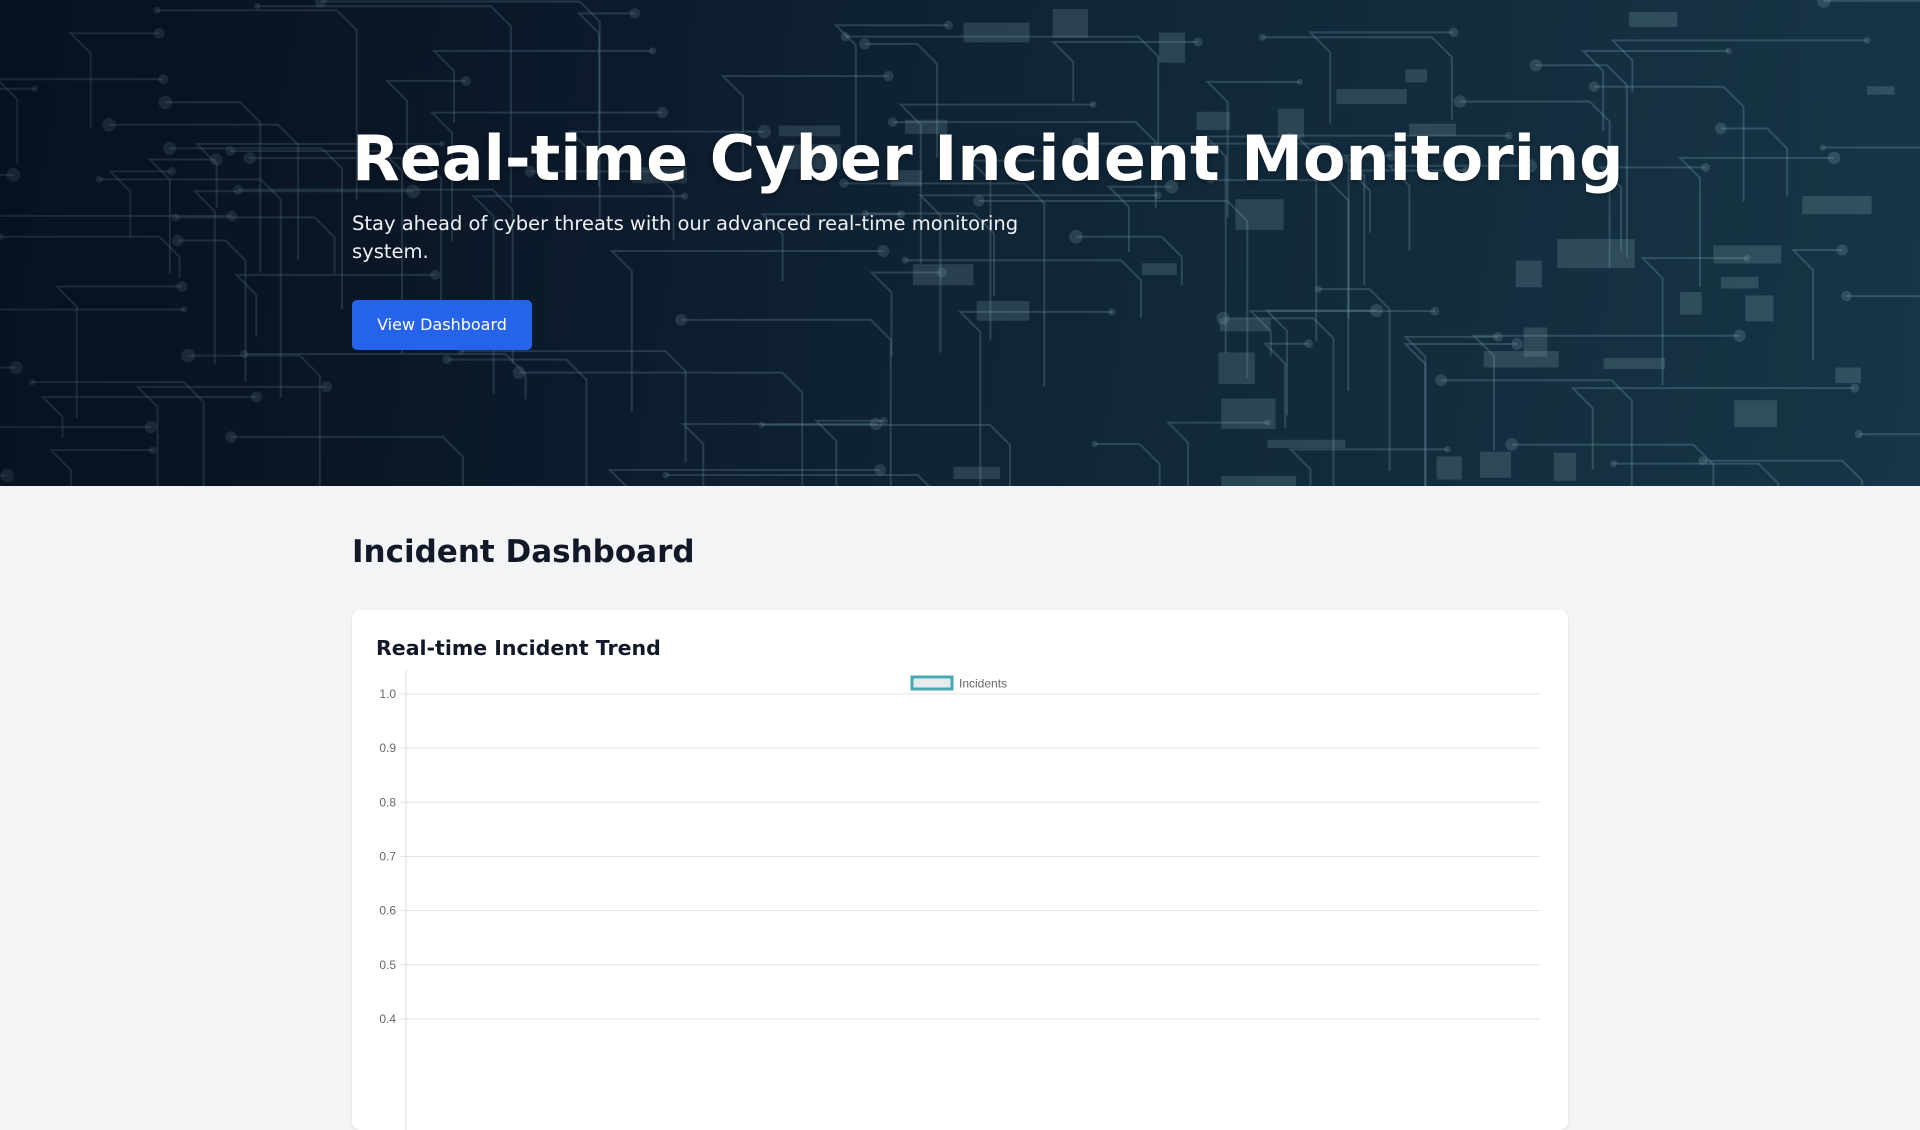 This screenshot has height=1130, width=1920. What do you see at coordinates (983, 684) in the screenshot?
I see `legend-label-incidents: Incidents` at bounding box center [983, 684].